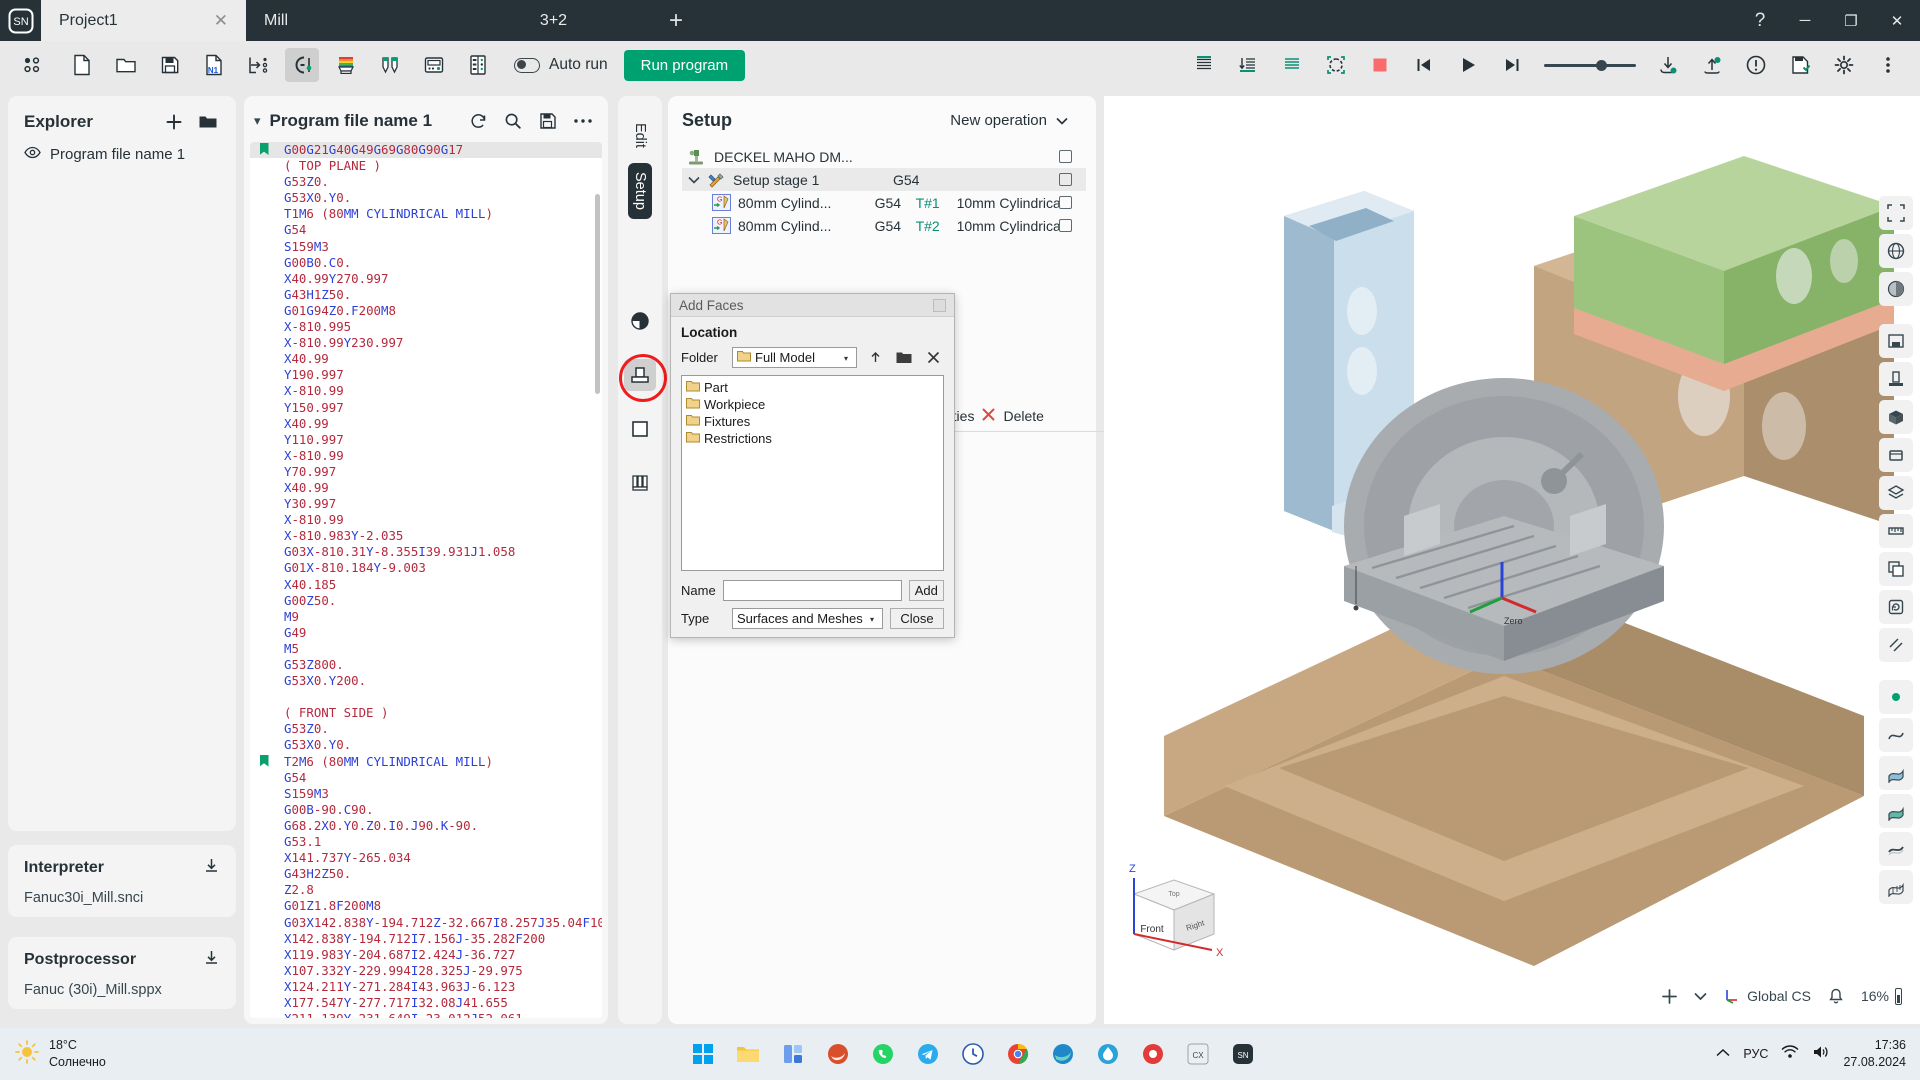  What do you see at coordinates (838, 1054) in the screenshot?
I see `edge-dev-button` at bounding box center [838, 1054].